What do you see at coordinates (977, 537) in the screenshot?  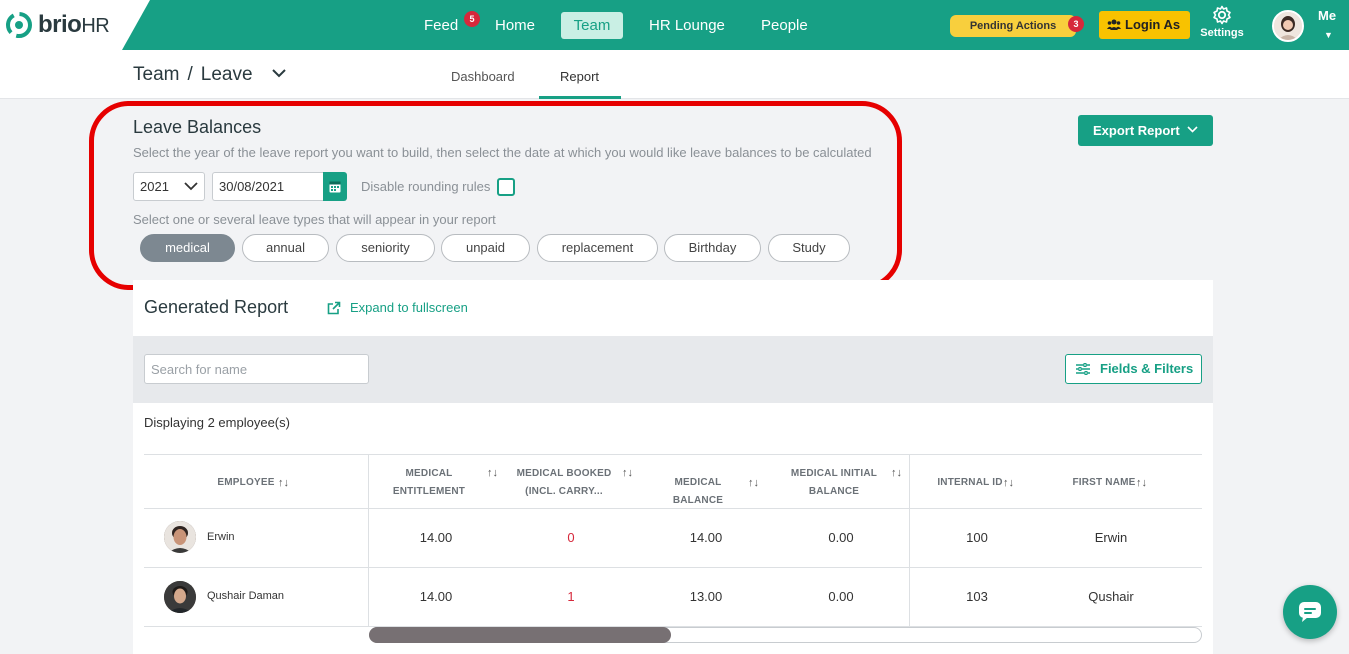 I see `cell-internal-id: 100` at bounding box center [977, 537].